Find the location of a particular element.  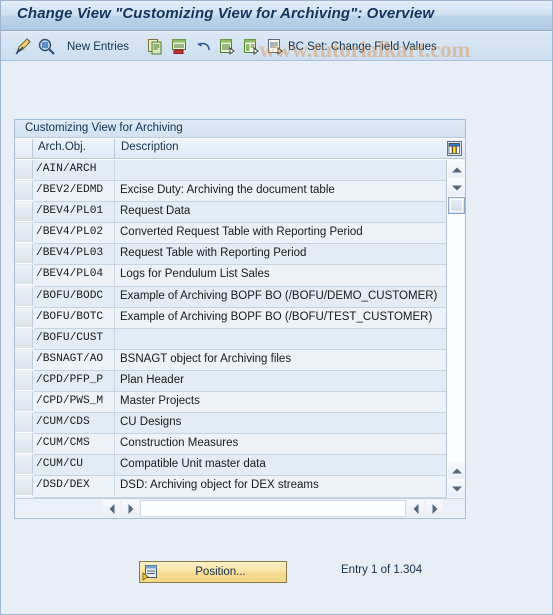

vertical-scrollbar is located at coordinates (455, 329).